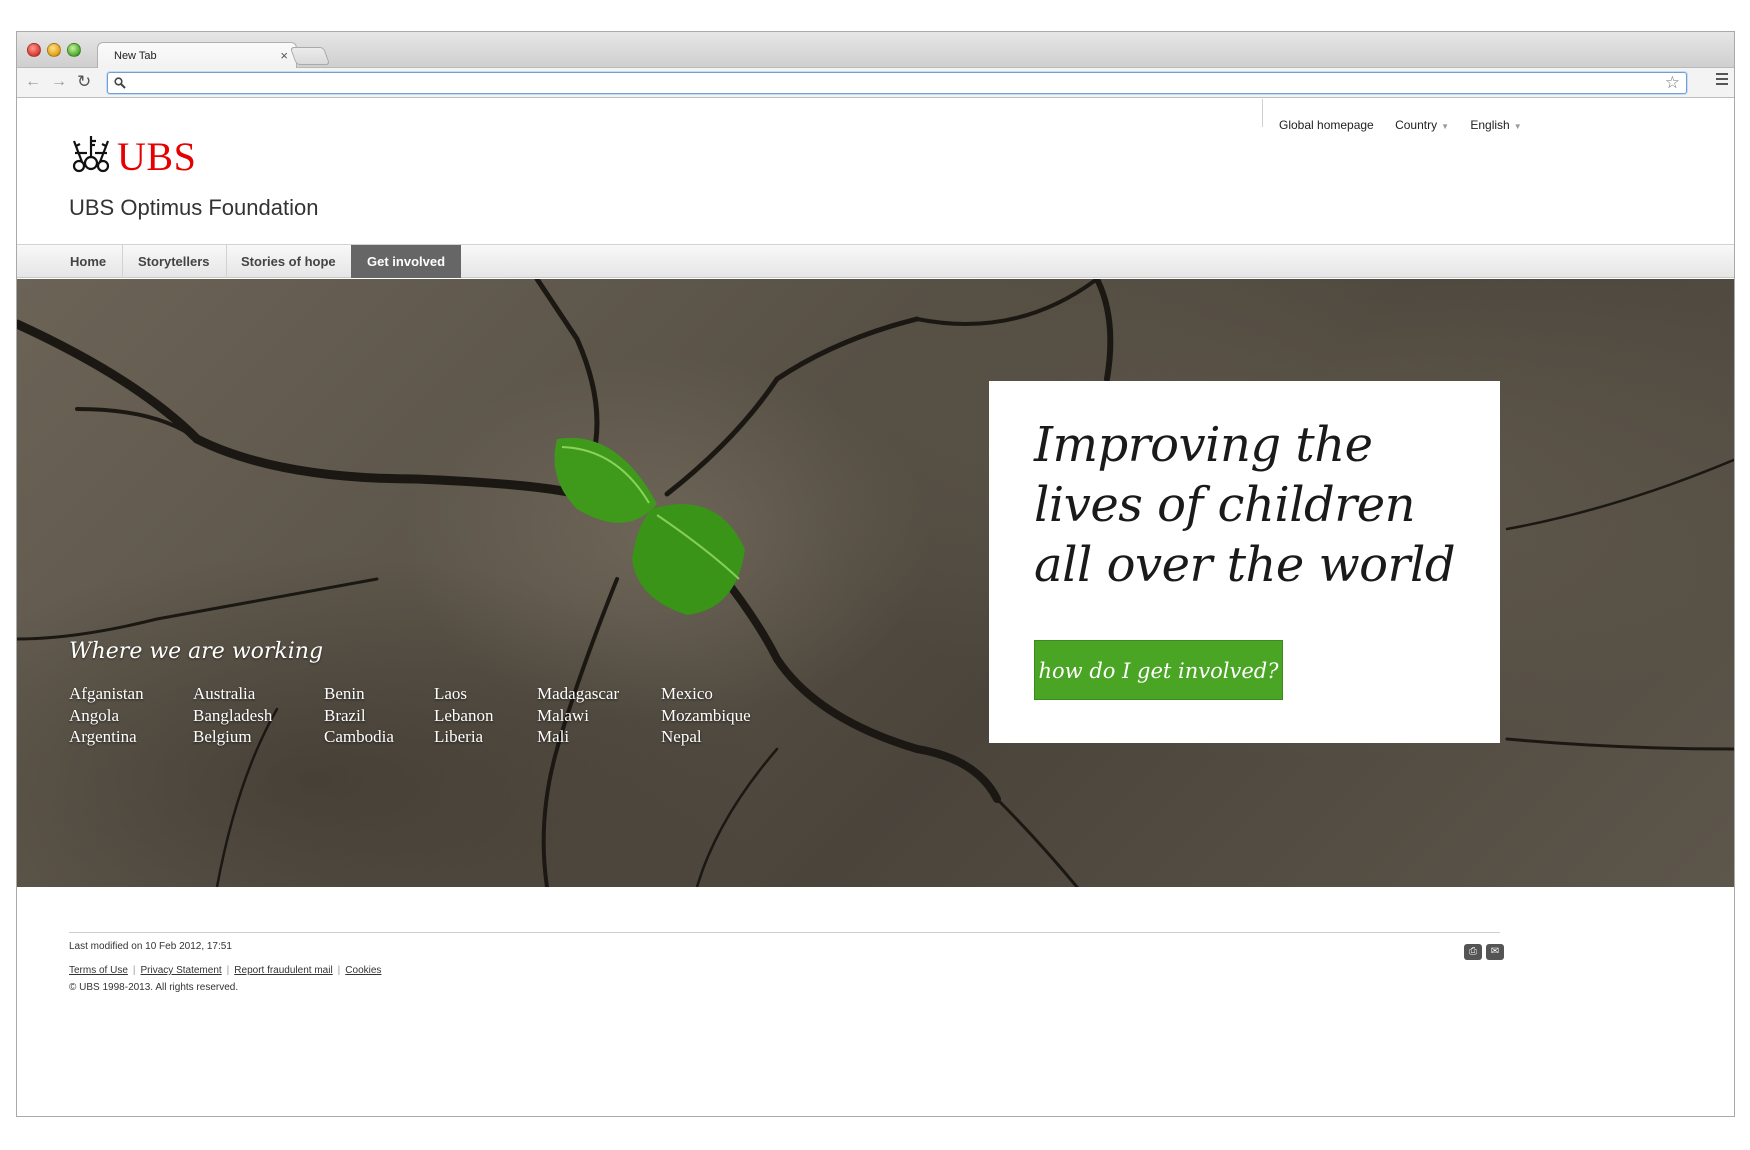 The width and height of the screenshot is (1750, 1150). I want to click on where-we-work-title: Where we are working, so click(196, 651).